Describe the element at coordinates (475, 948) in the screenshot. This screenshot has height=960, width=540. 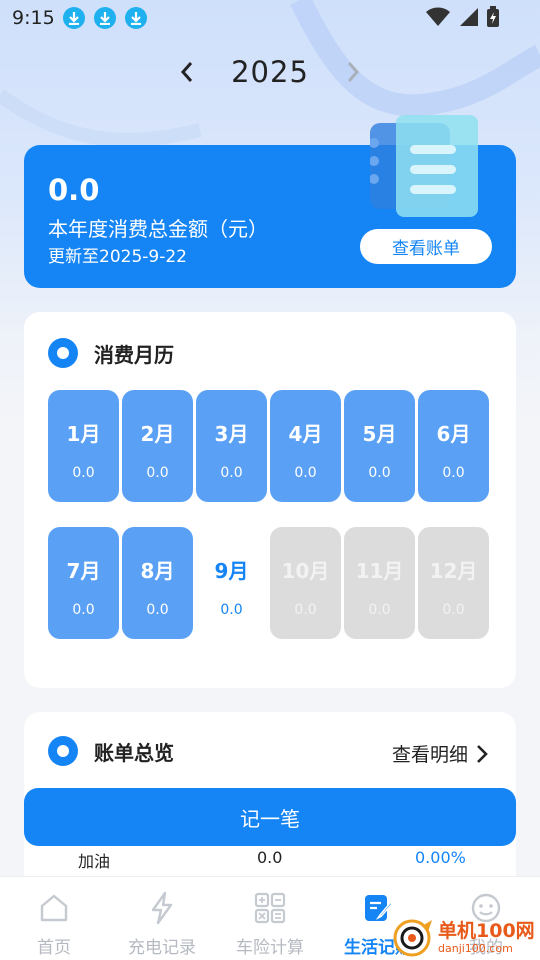
I see `watermark-subtext: danji100.com` at that location.